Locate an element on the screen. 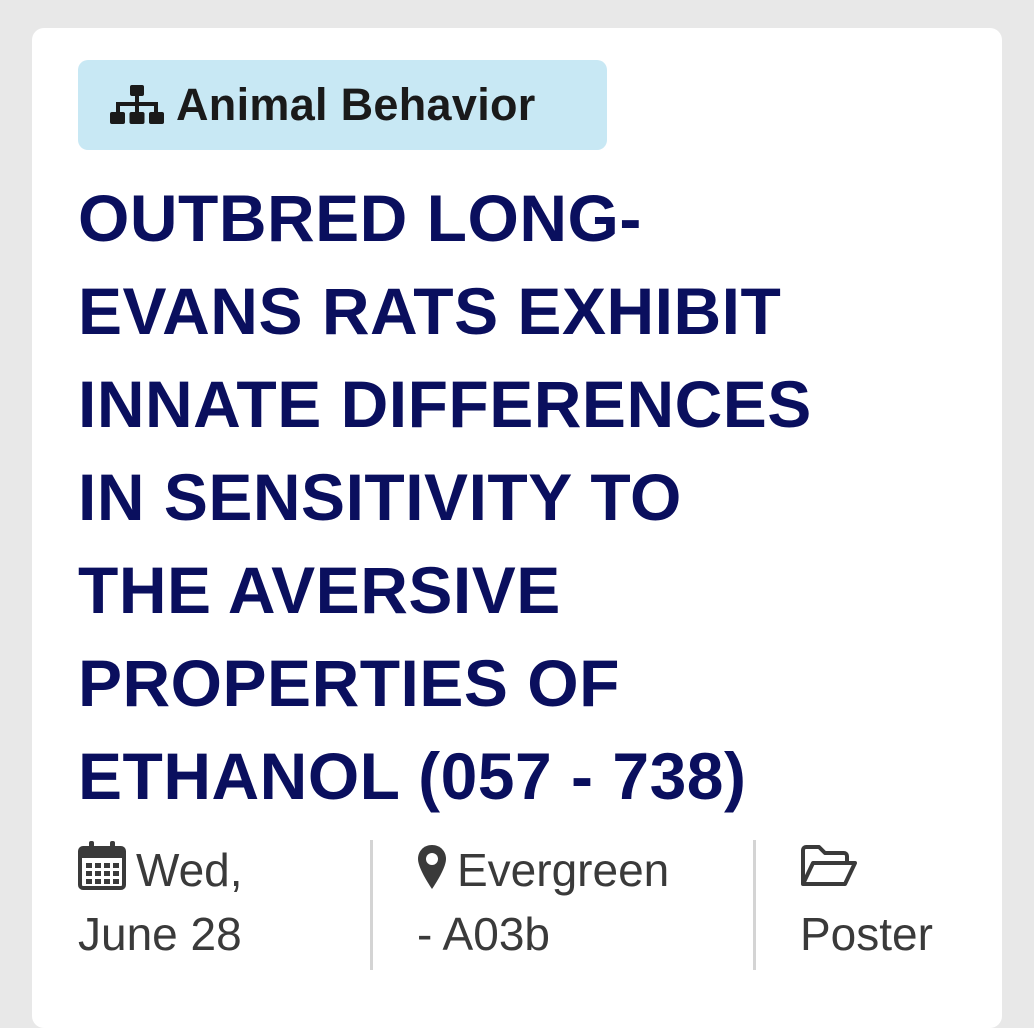 The height and width of the screenshot is (1028, 1034). location-board: - A03b is located at coordinates (483, 934).